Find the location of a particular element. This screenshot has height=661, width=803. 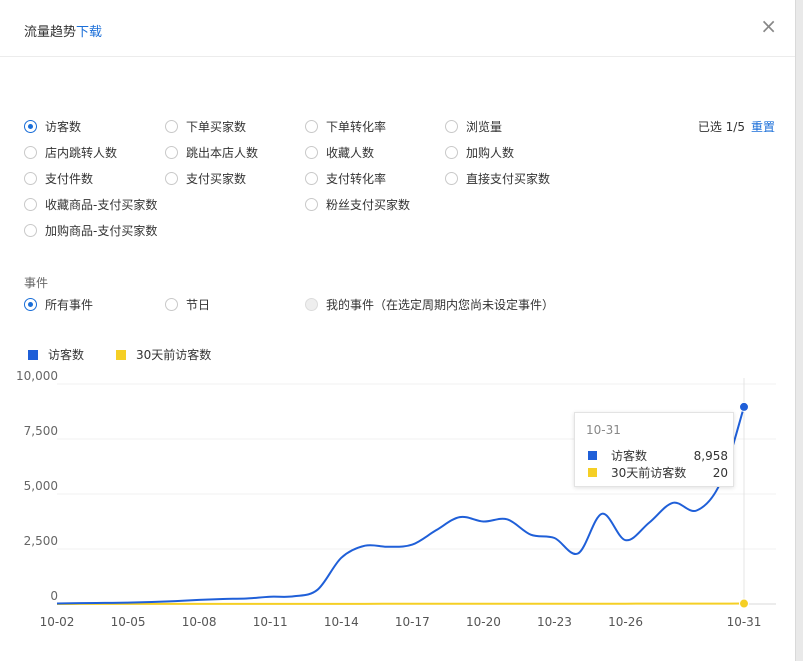

metric-option: 粉丝支付买家数 is located at coordinates (357, 204).